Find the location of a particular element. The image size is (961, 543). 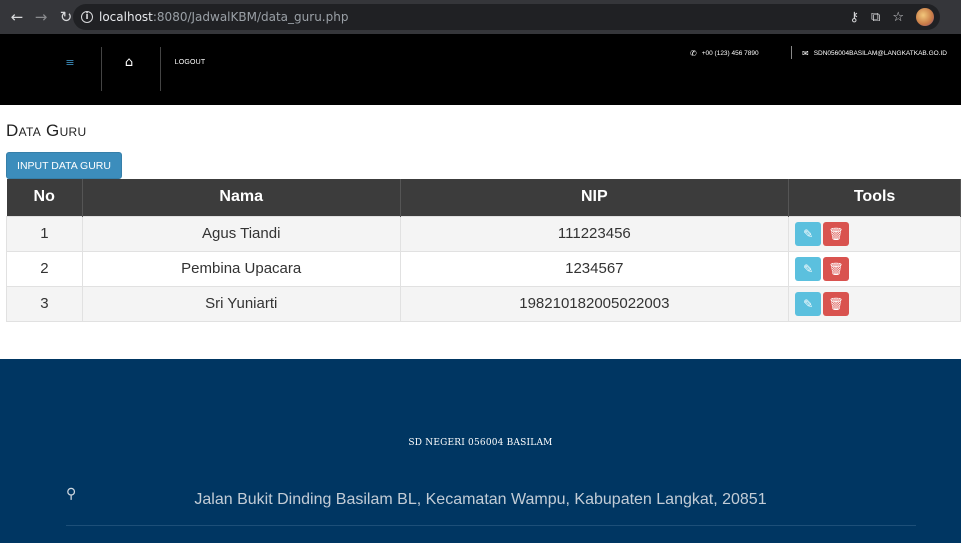

cell-nama: Agus Tiandi is located at coordinates (241, 233).